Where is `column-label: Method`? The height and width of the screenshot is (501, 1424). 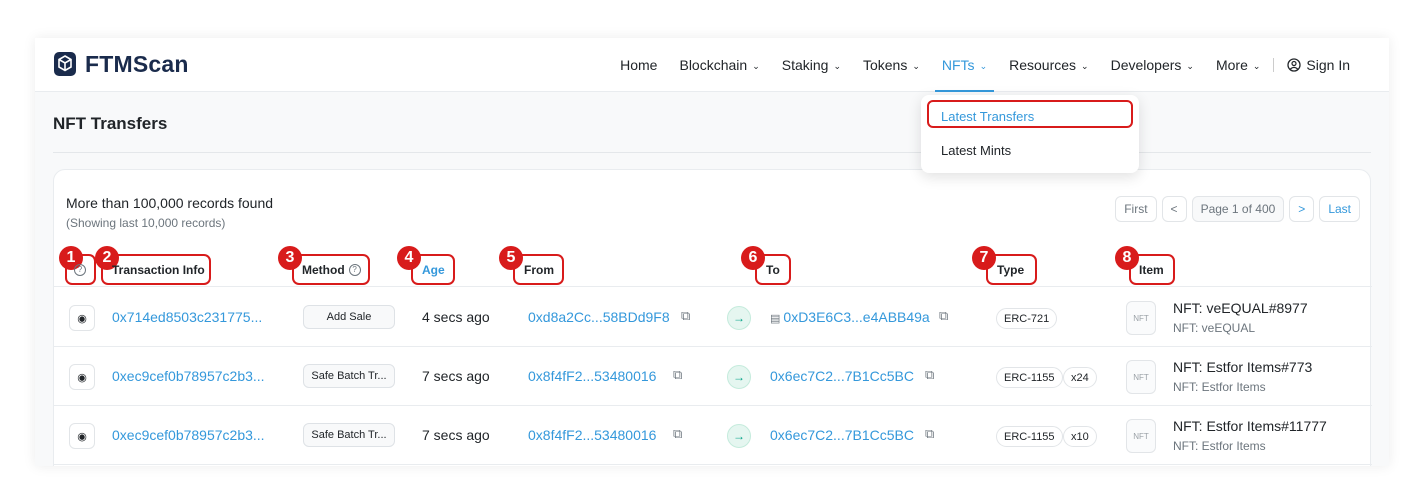 column-label: Method is located at coordinates (323, 269).